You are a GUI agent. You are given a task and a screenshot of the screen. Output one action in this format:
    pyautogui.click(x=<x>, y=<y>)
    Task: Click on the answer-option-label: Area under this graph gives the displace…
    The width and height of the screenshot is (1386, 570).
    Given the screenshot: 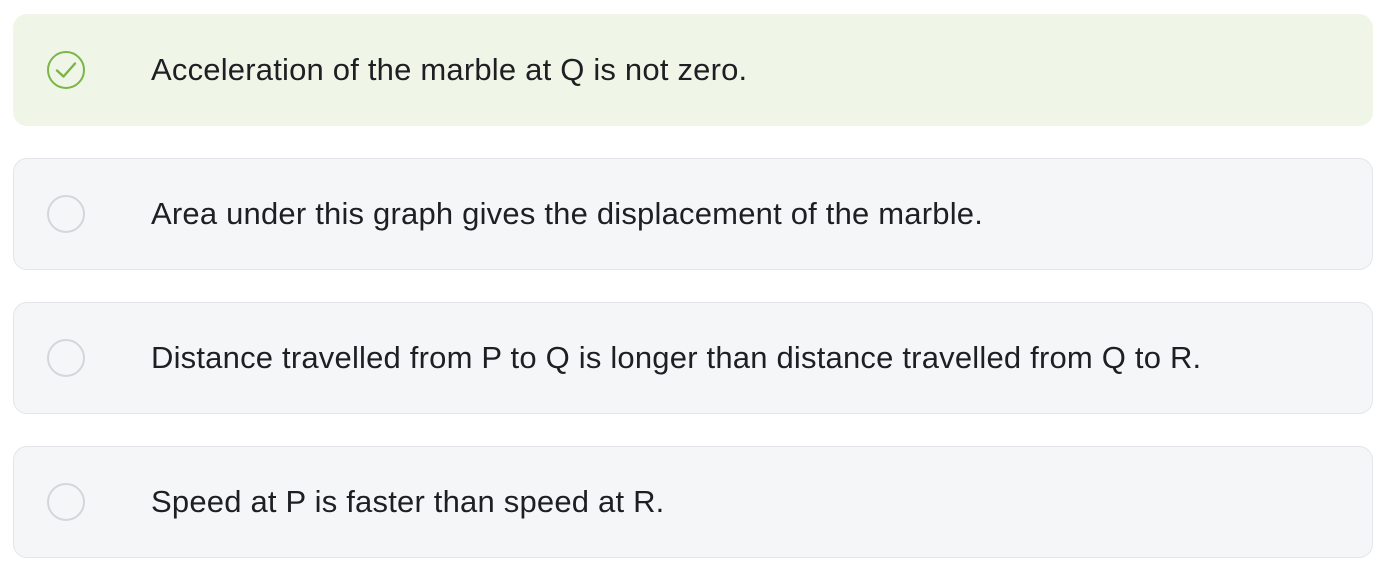 What is the action you would take?
    pyautogui.click(x=567, y=213)
    